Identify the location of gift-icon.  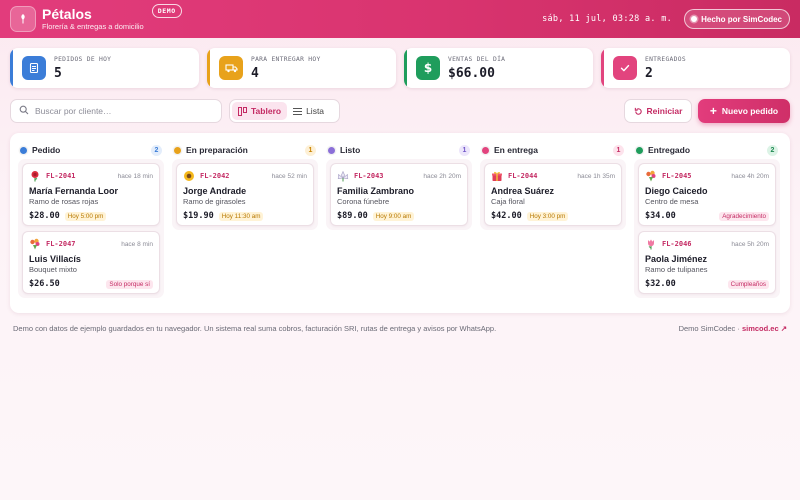
(497, 176).